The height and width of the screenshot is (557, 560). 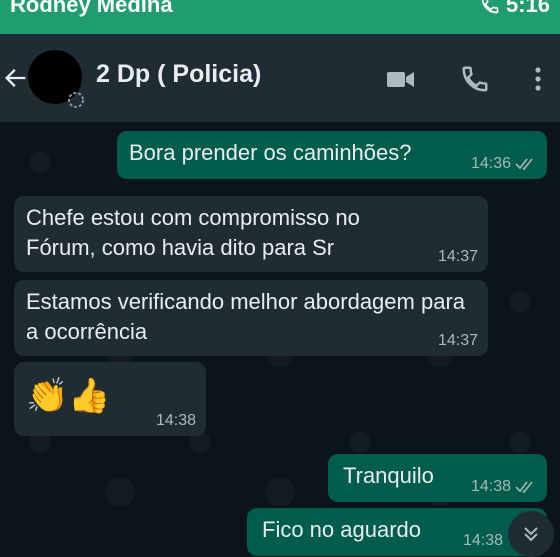 I want to click on message-bubble-outgoing: Bora prender os caminhões? 14:36, so click(x=332, y=155).